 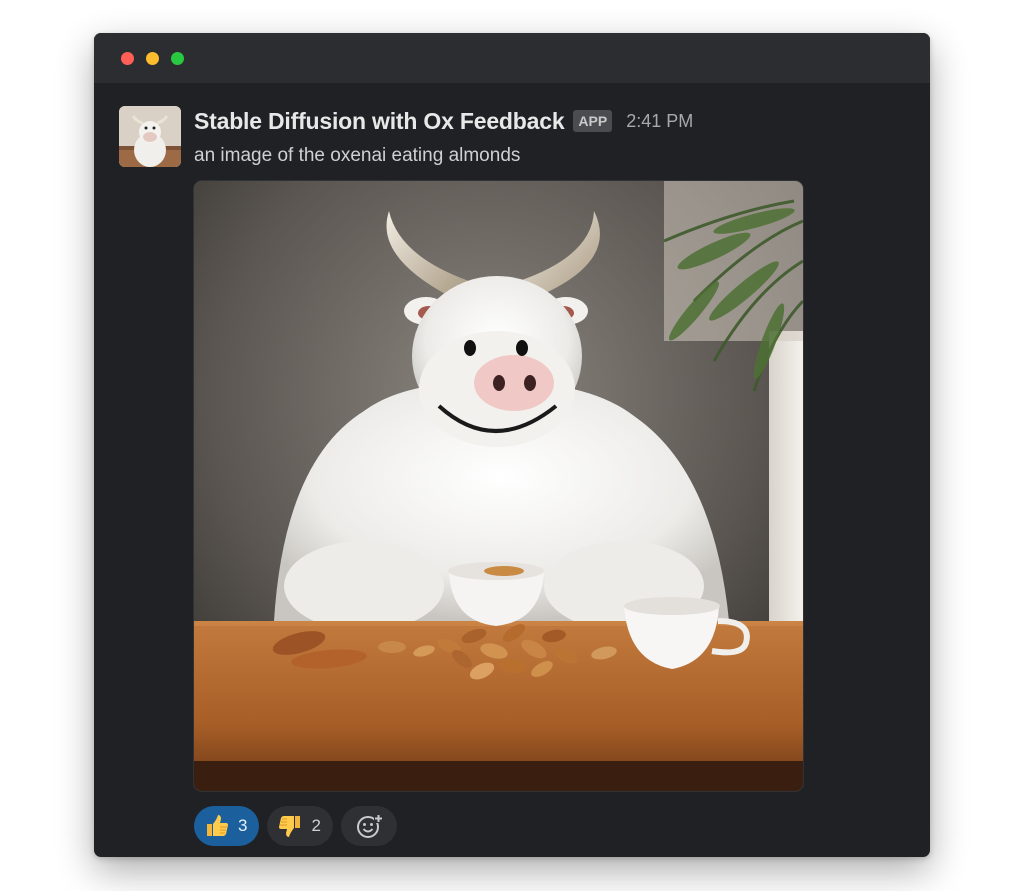 What do you see at coordinates (290, 826) in the screenshot?
I see `thumbs-down-icon` at bounding box center [290, 826].